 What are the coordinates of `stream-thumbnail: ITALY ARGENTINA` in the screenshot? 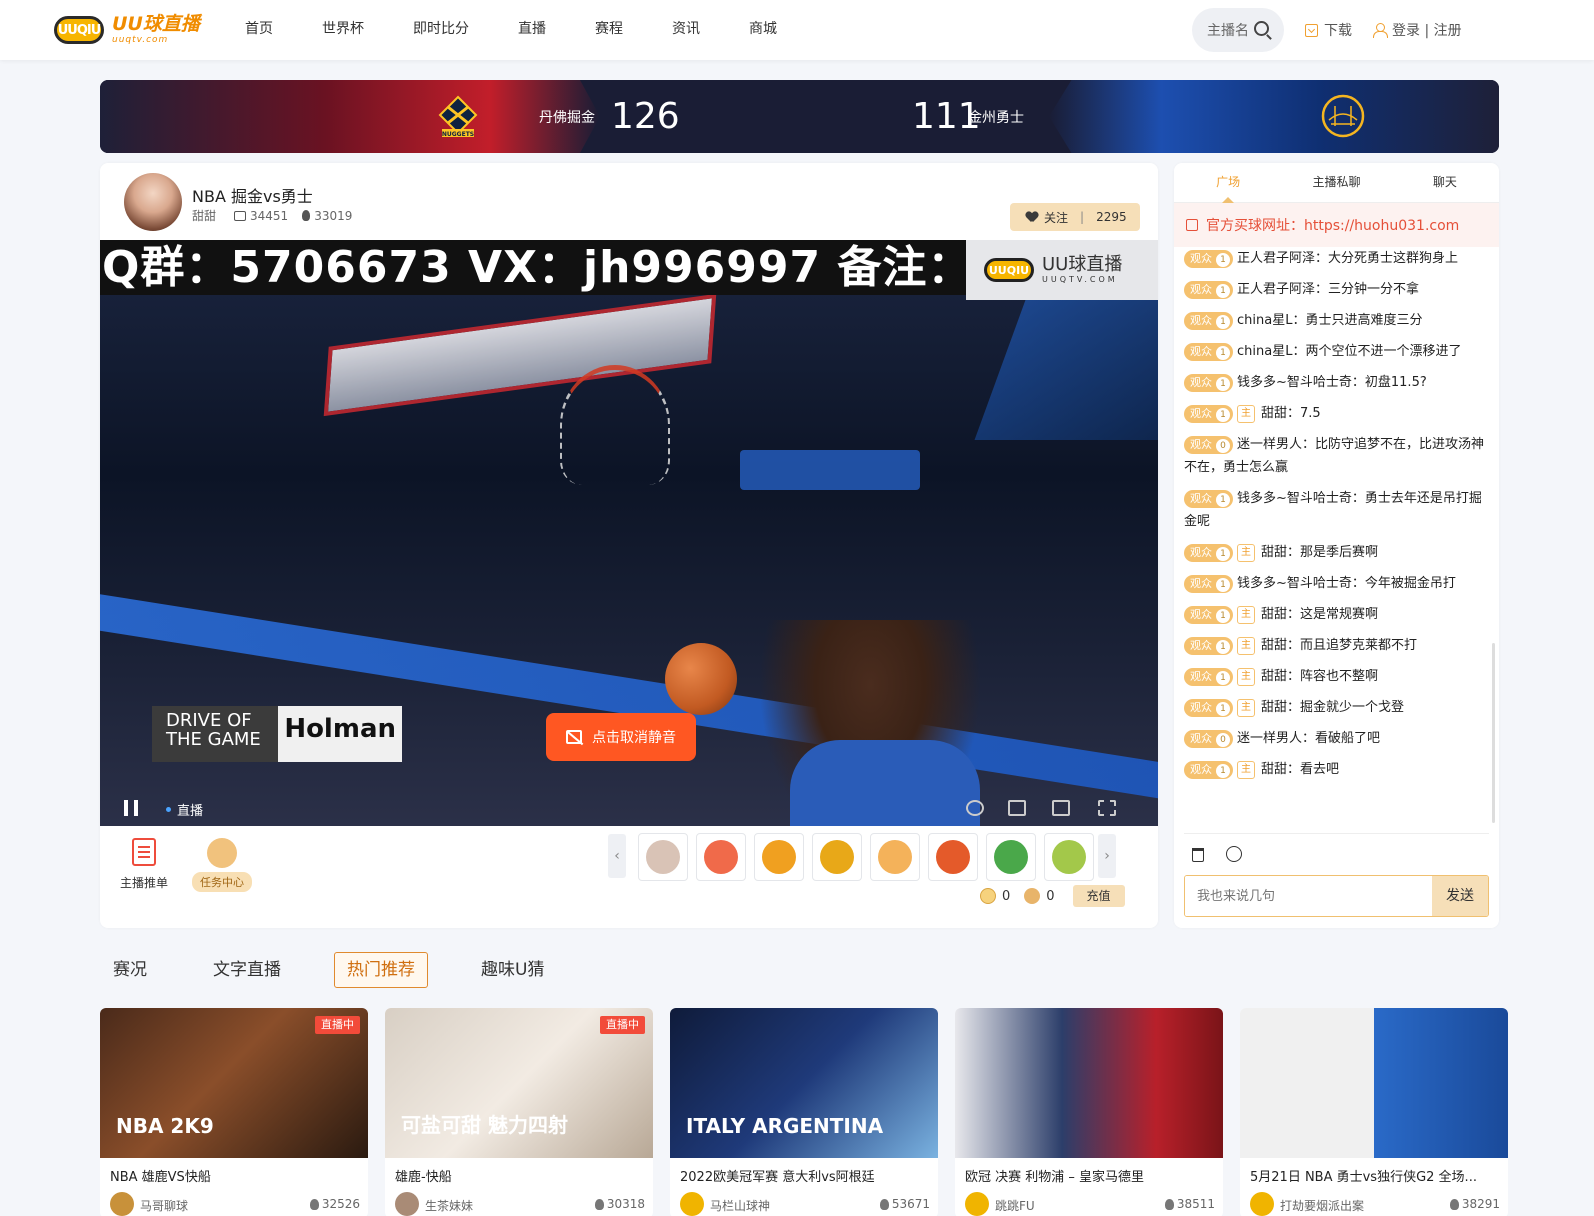 It's located at (804, 1083).